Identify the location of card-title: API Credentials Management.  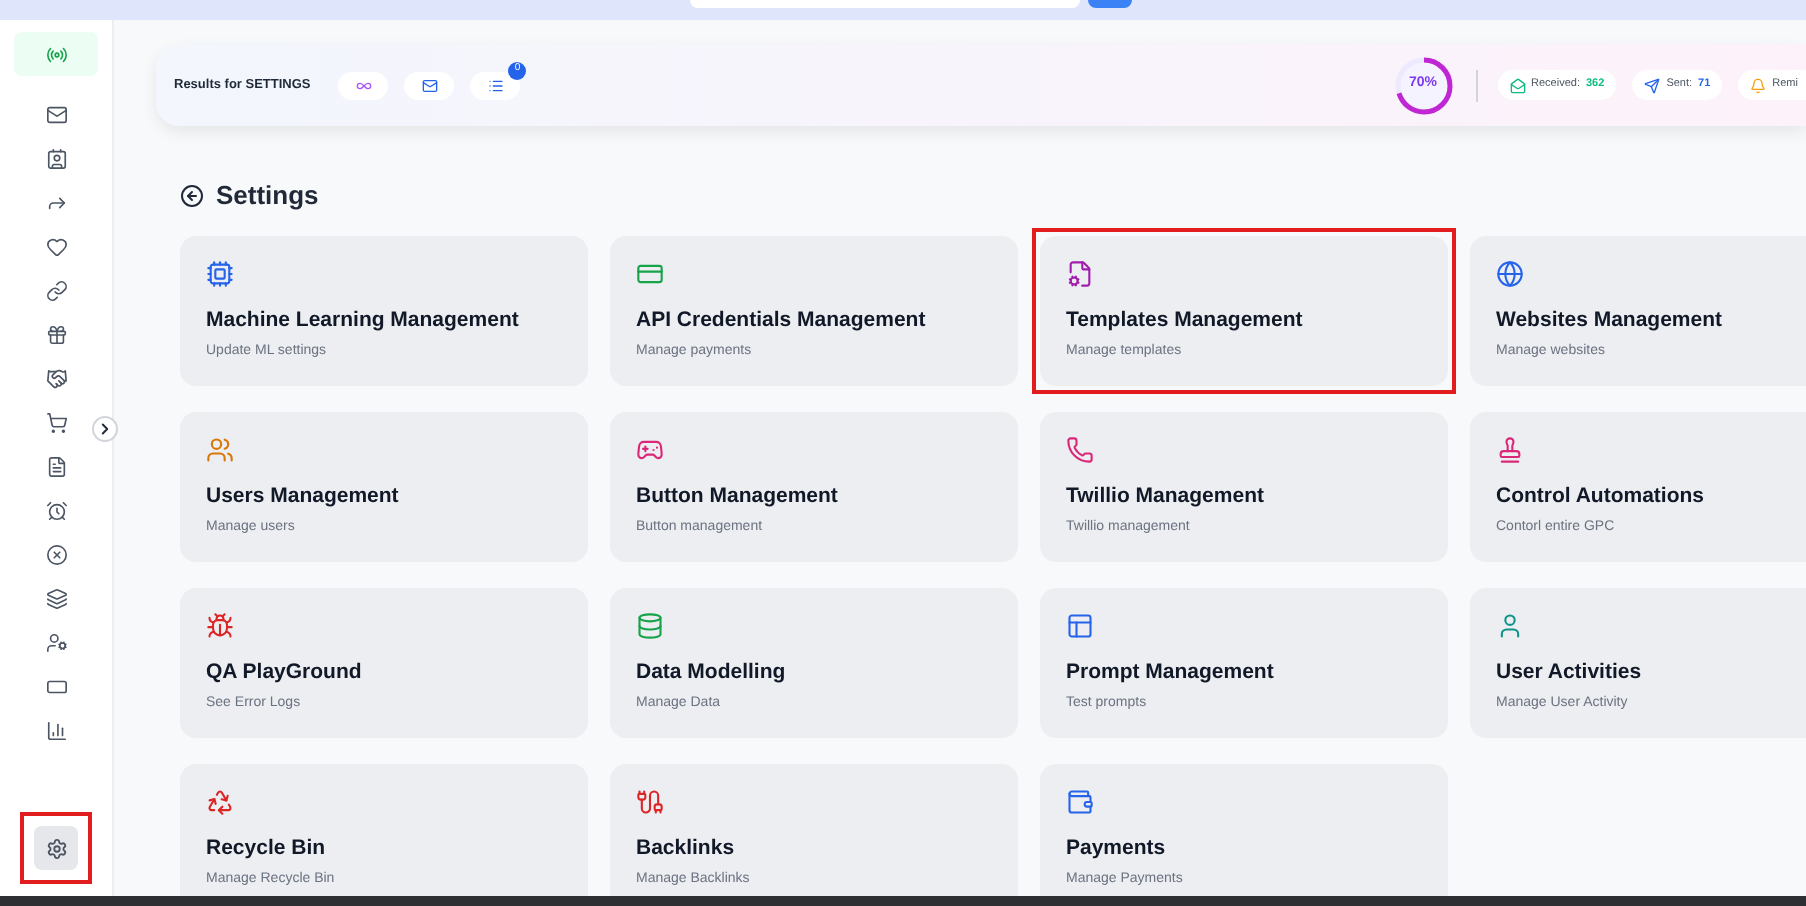
(782, 320).